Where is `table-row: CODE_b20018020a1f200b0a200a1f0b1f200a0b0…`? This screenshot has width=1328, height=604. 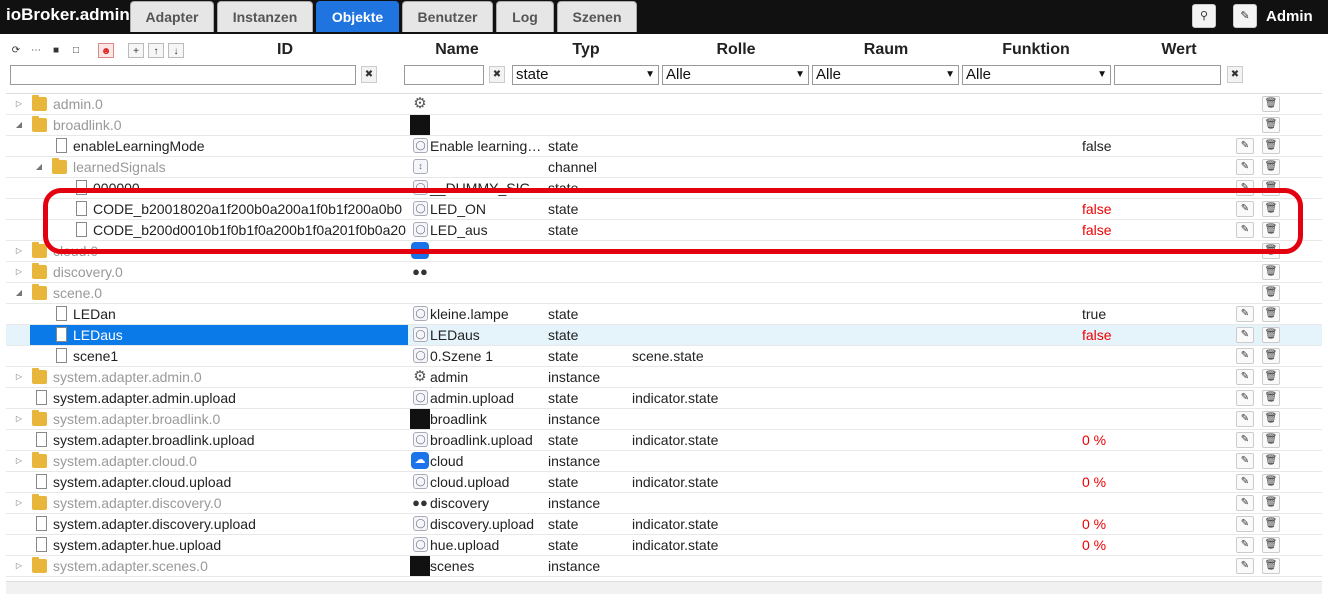
table-row: CODE_b20018020a1f200b0a200a1f0b1f200a0b0… is located at coordinates (664, 209).